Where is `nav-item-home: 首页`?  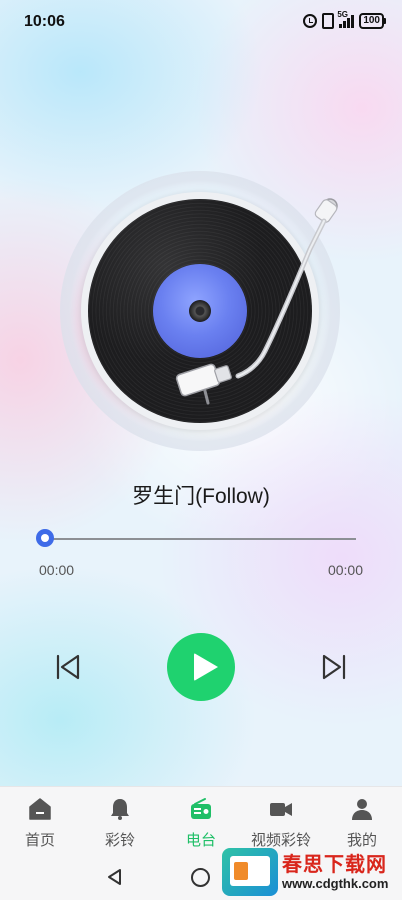 nav-item-home: 首页 is located at coordinates (40, 820).